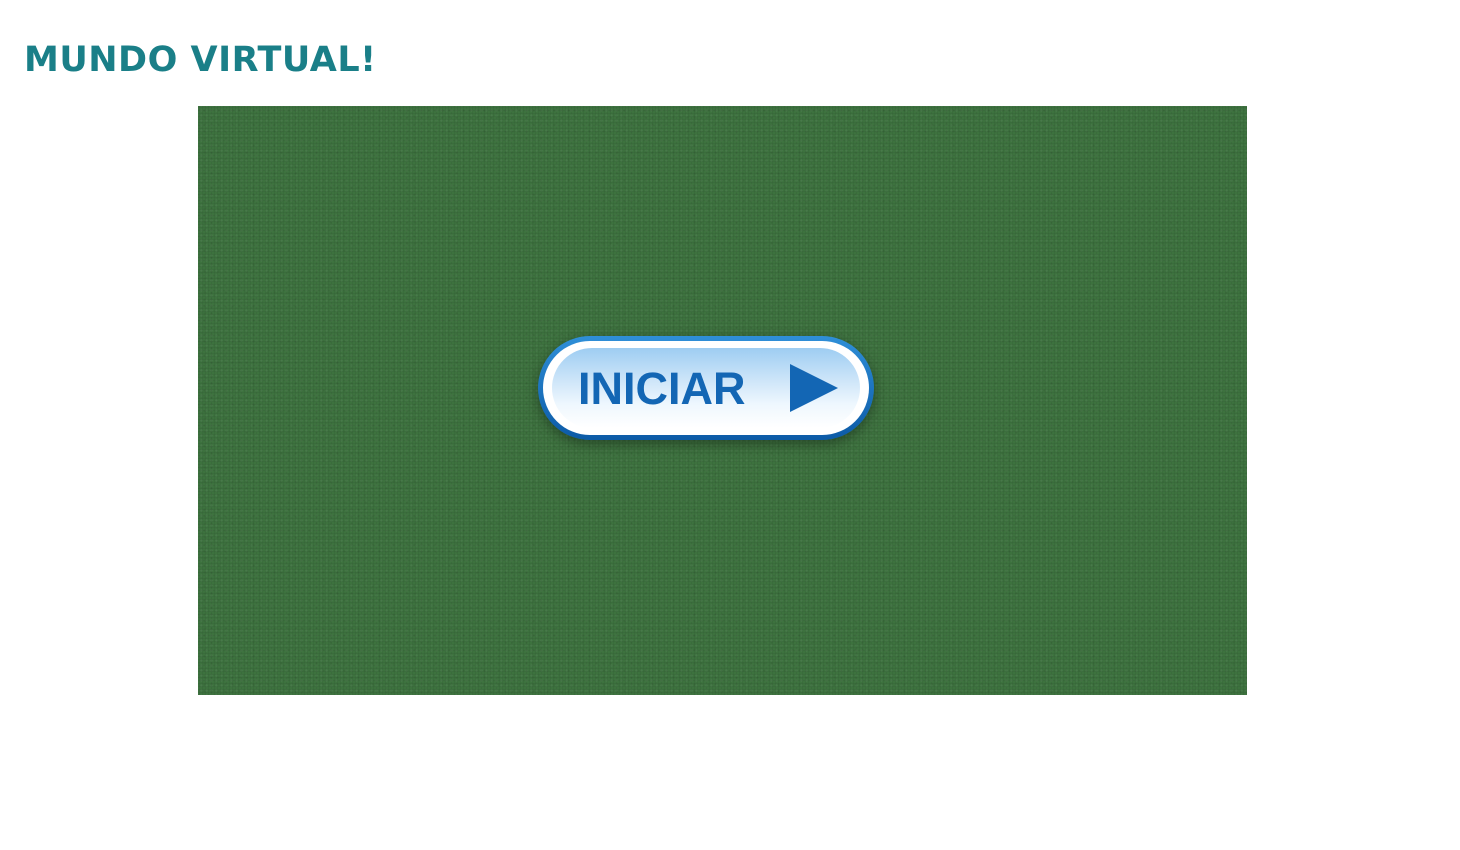 Image resolution: width=1460 pixels, height=850 pixels. I want to click on start-button-label: INICIAR, so click(662, 388).